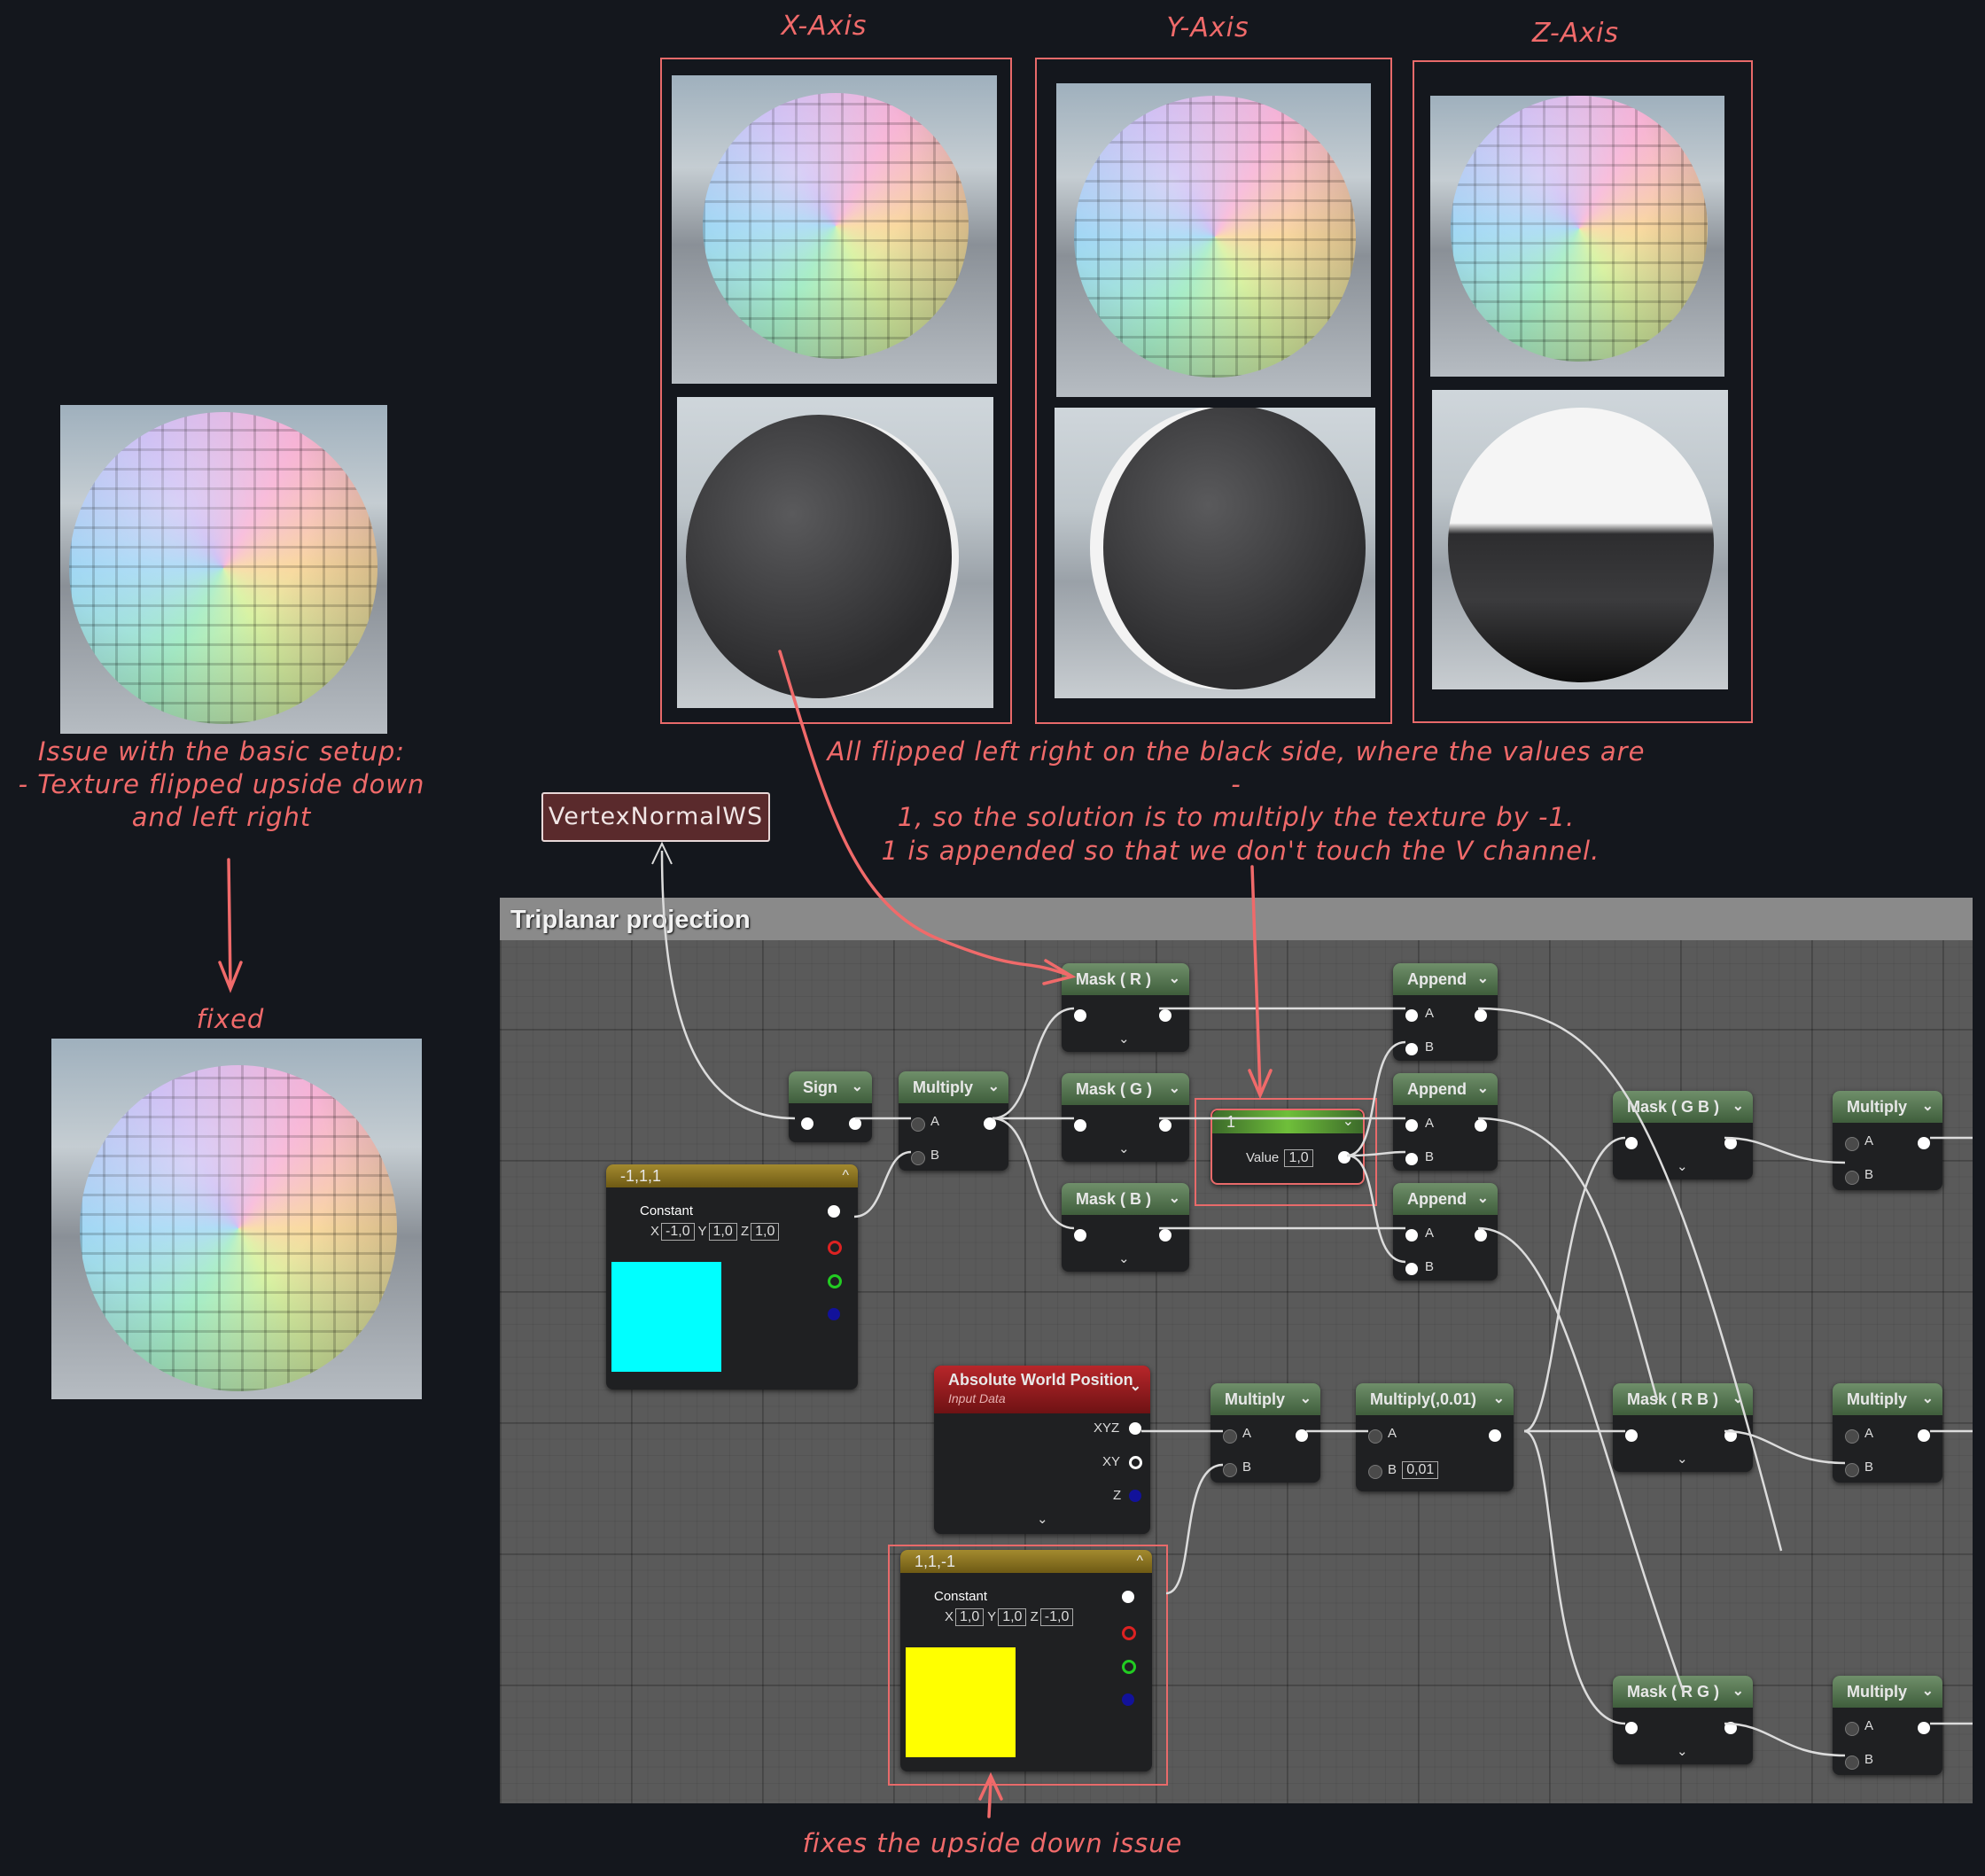  Describe the element at coordinates (1375, 1472) in the screenshot. I see `multiply-001-pin-b` at that location.